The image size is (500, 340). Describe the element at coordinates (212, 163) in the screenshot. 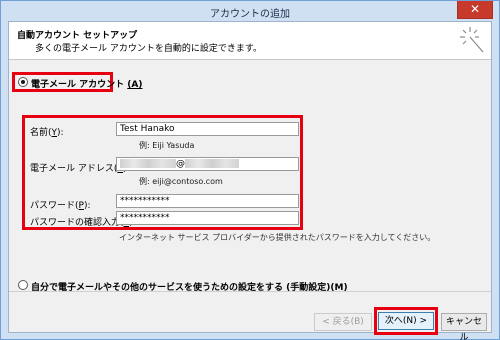

I see `email-redacted-domain` at that location.